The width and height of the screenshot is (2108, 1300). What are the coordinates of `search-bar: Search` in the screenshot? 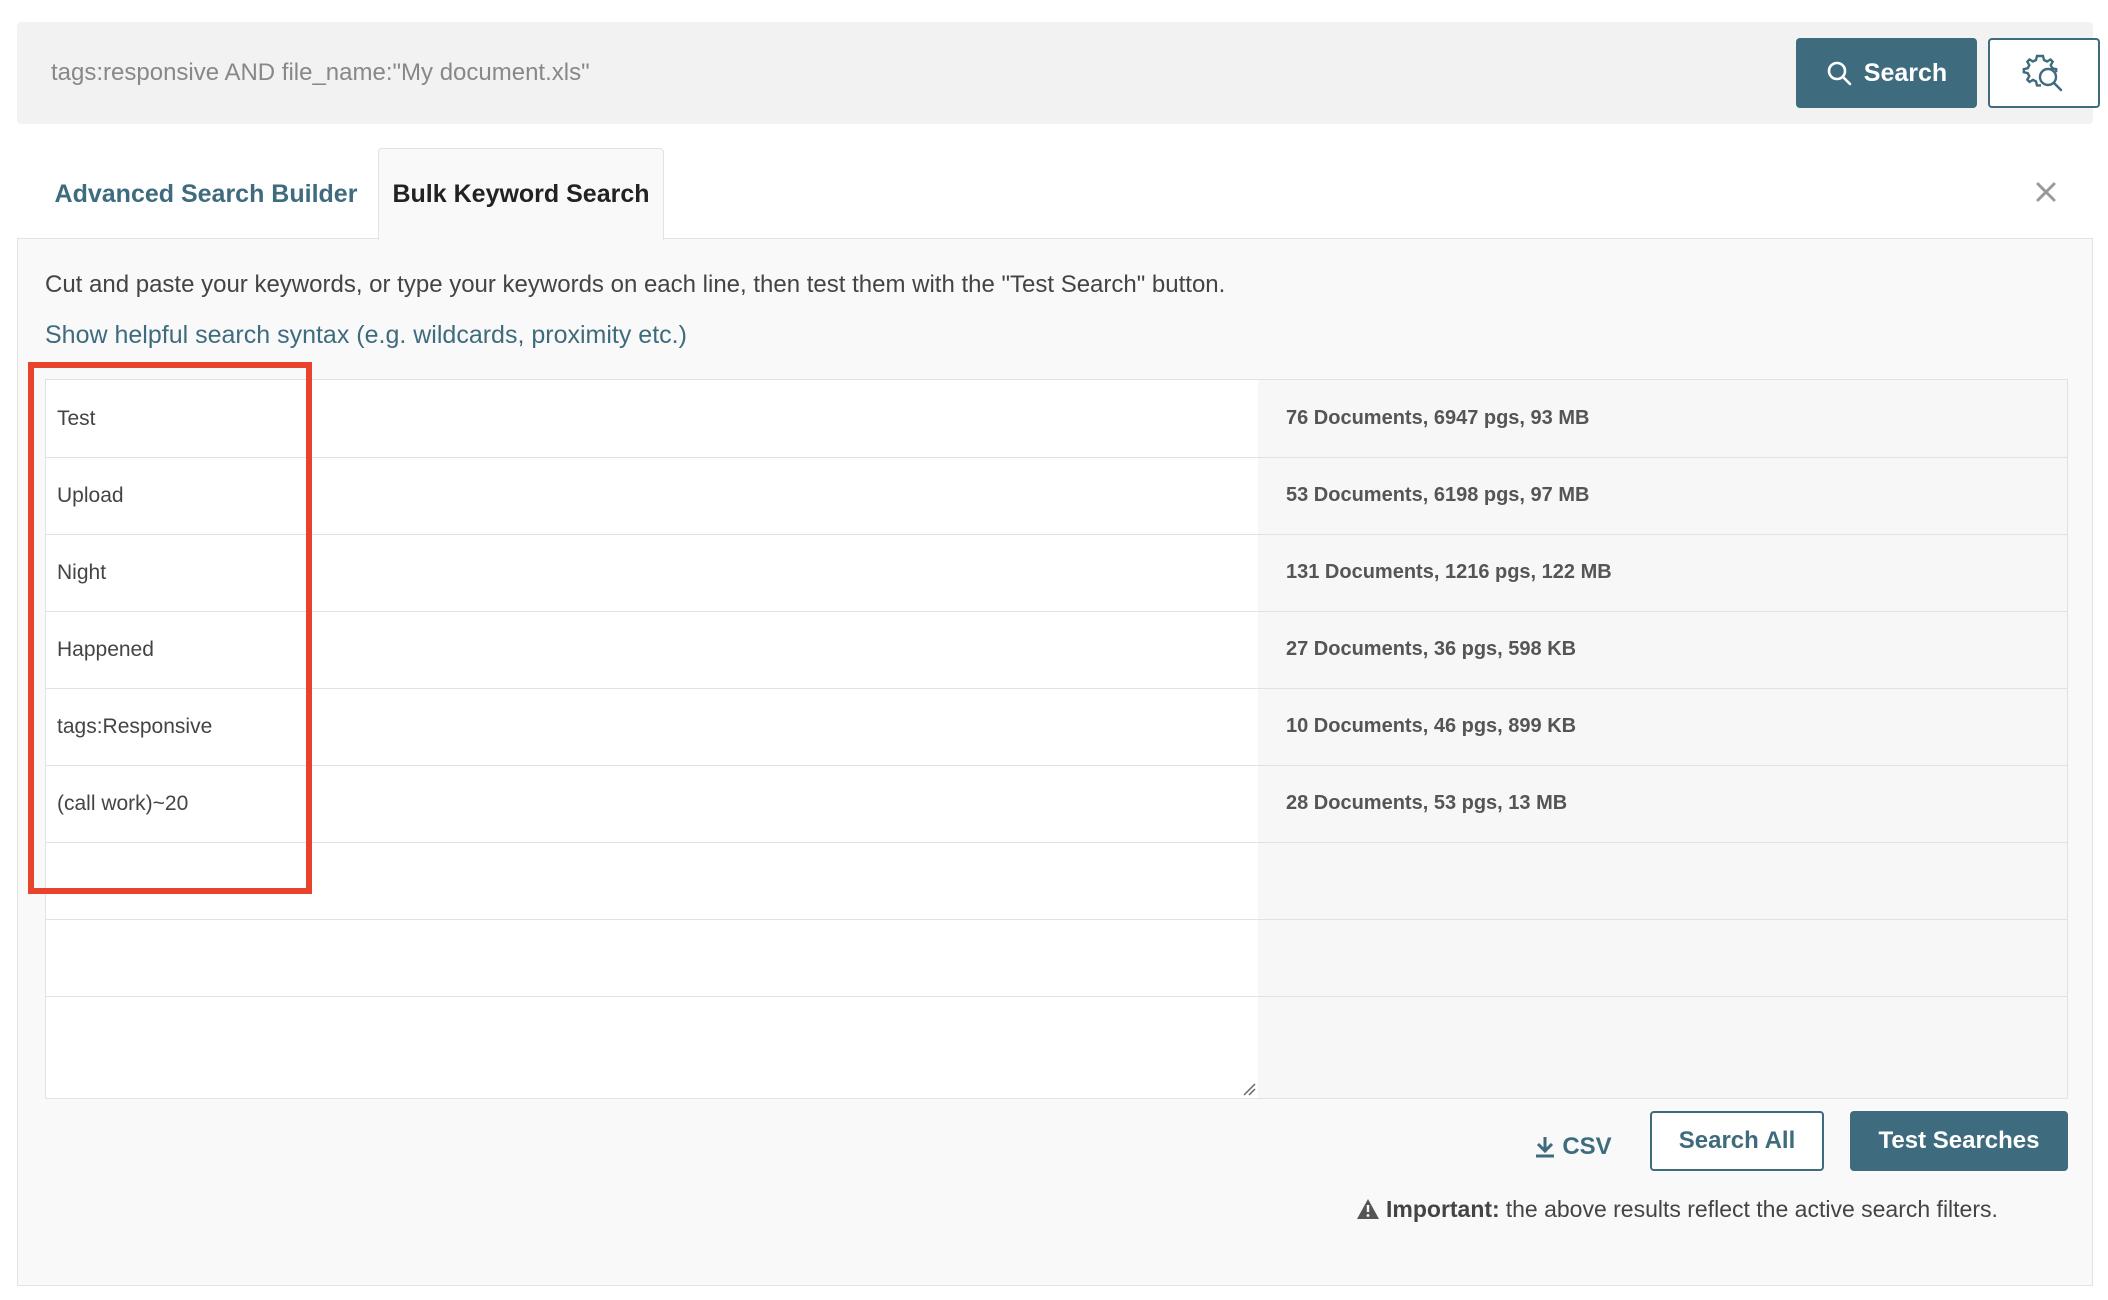 It's located at (1058, 73).